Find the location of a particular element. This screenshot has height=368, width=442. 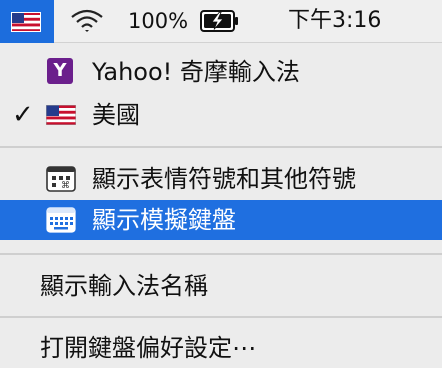

menu-item-label: 打開鍵盤偏好設定⋯ is located at coordinates (148, 348).